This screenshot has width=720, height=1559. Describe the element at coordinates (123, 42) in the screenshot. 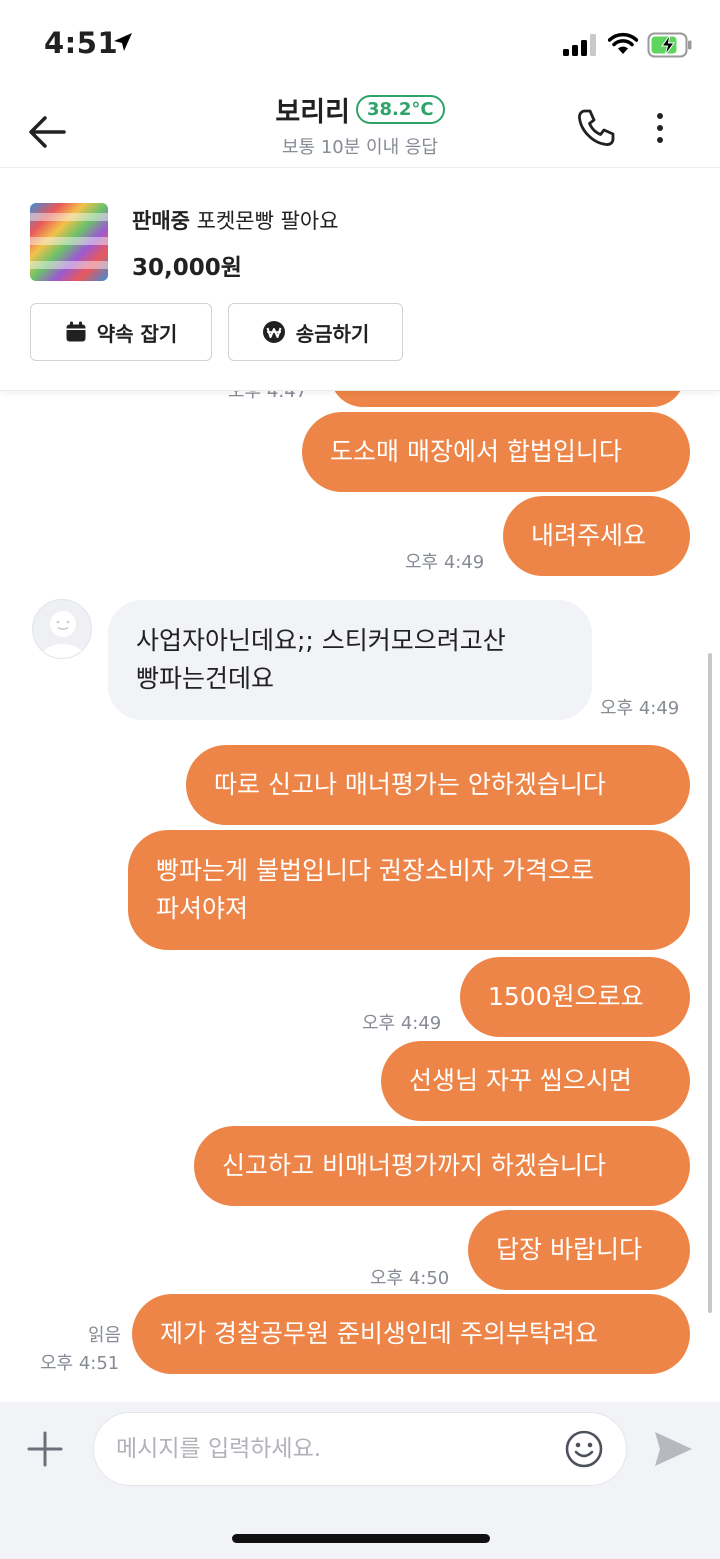

I see `location-arrow-icon` at that location.